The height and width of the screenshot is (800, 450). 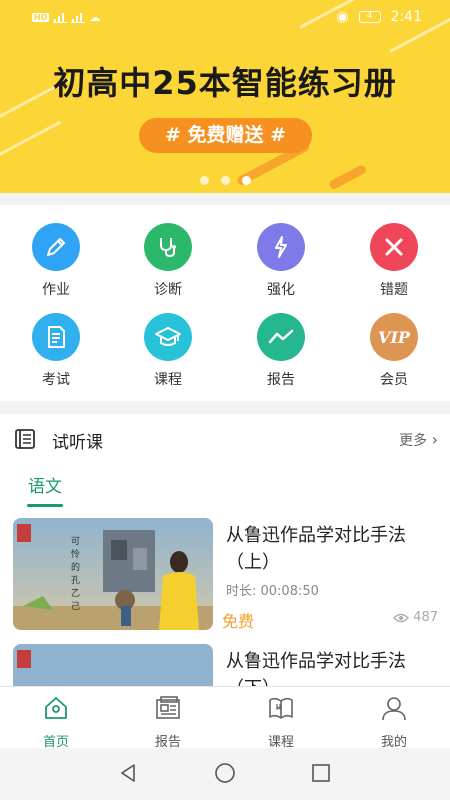 I want to click on trial-lessons-header: 试听课 更多 ›, so click(x=225, y=439).